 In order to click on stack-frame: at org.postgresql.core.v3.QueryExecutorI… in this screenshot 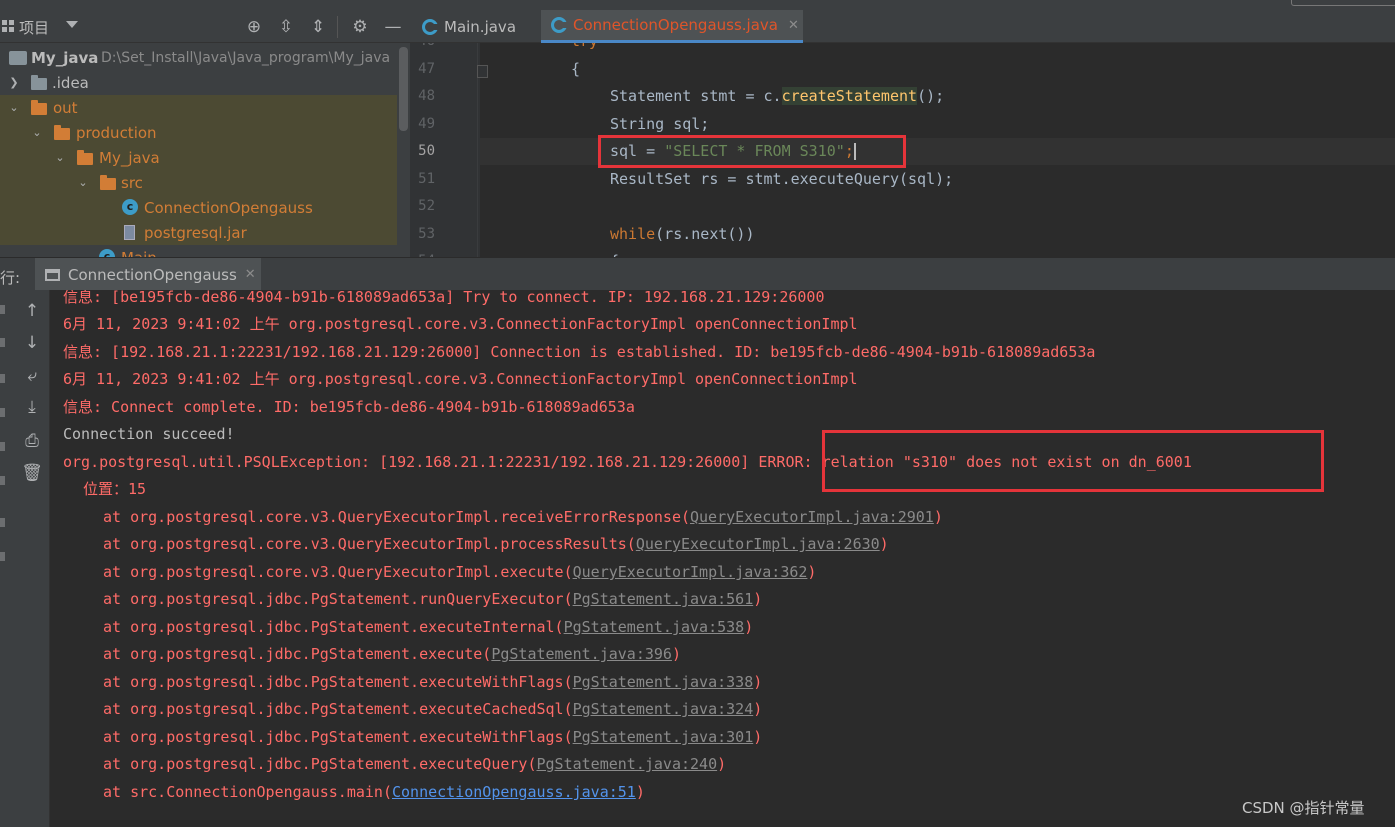, I will do `click(369, 544)`.